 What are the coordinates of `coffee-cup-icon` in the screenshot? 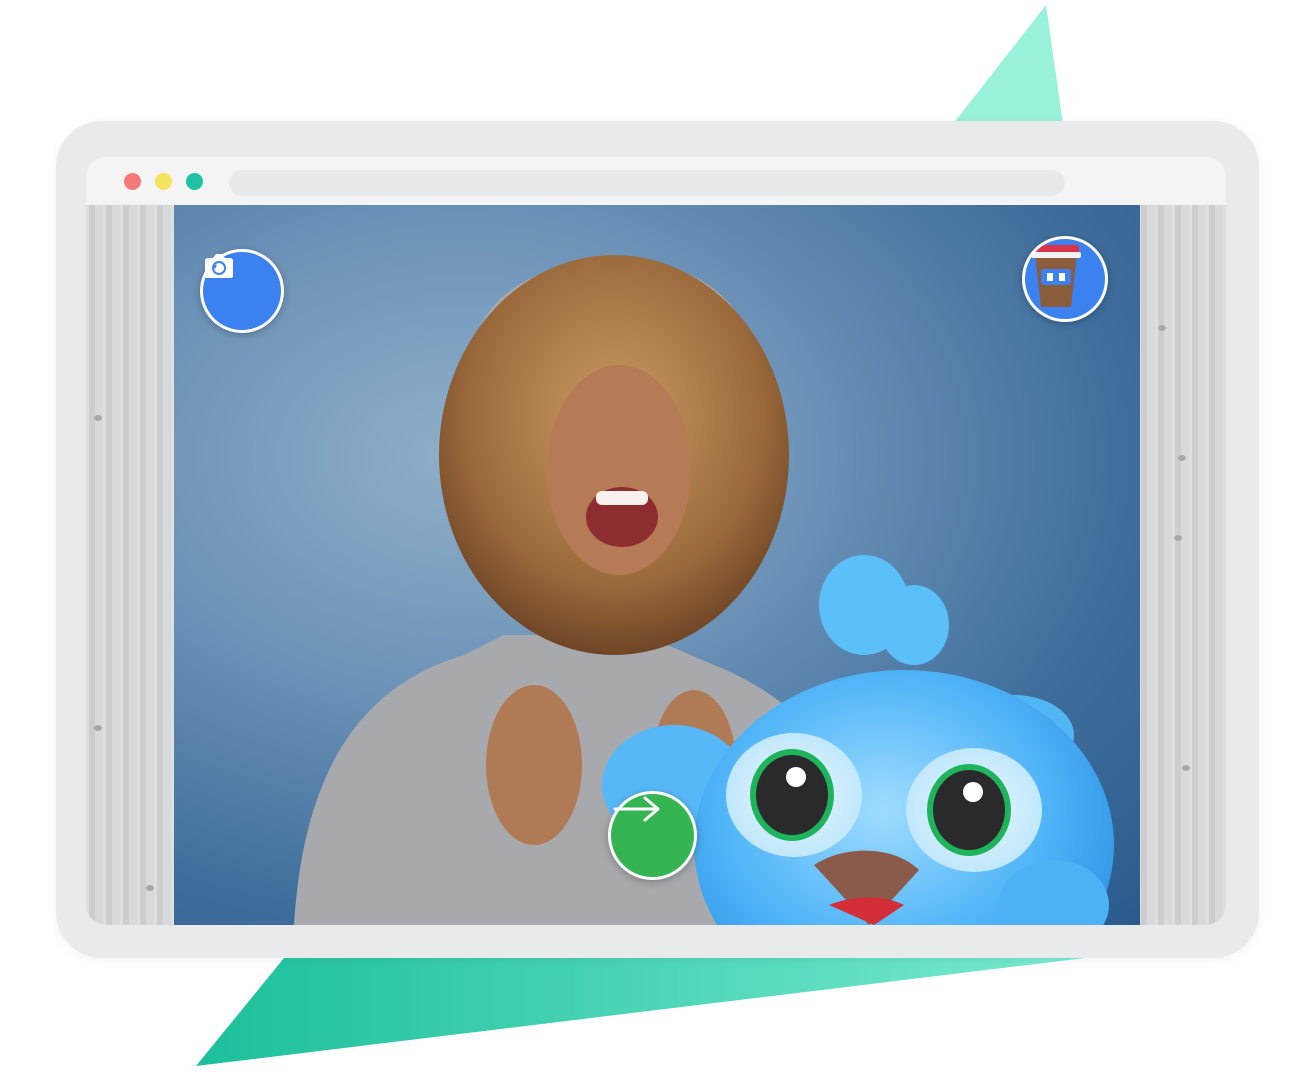 It's located at (1056, 276).